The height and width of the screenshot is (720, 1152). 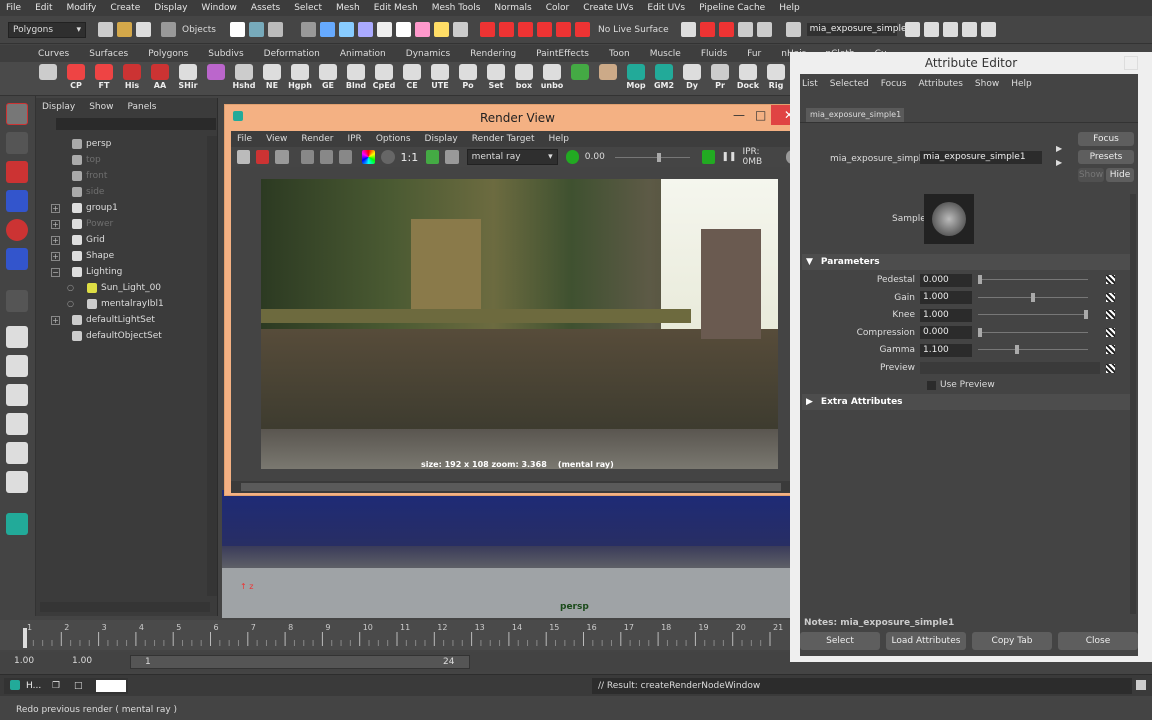 I want to click on parameters-section: ▼ Parameters, so click(x=969, y=262).